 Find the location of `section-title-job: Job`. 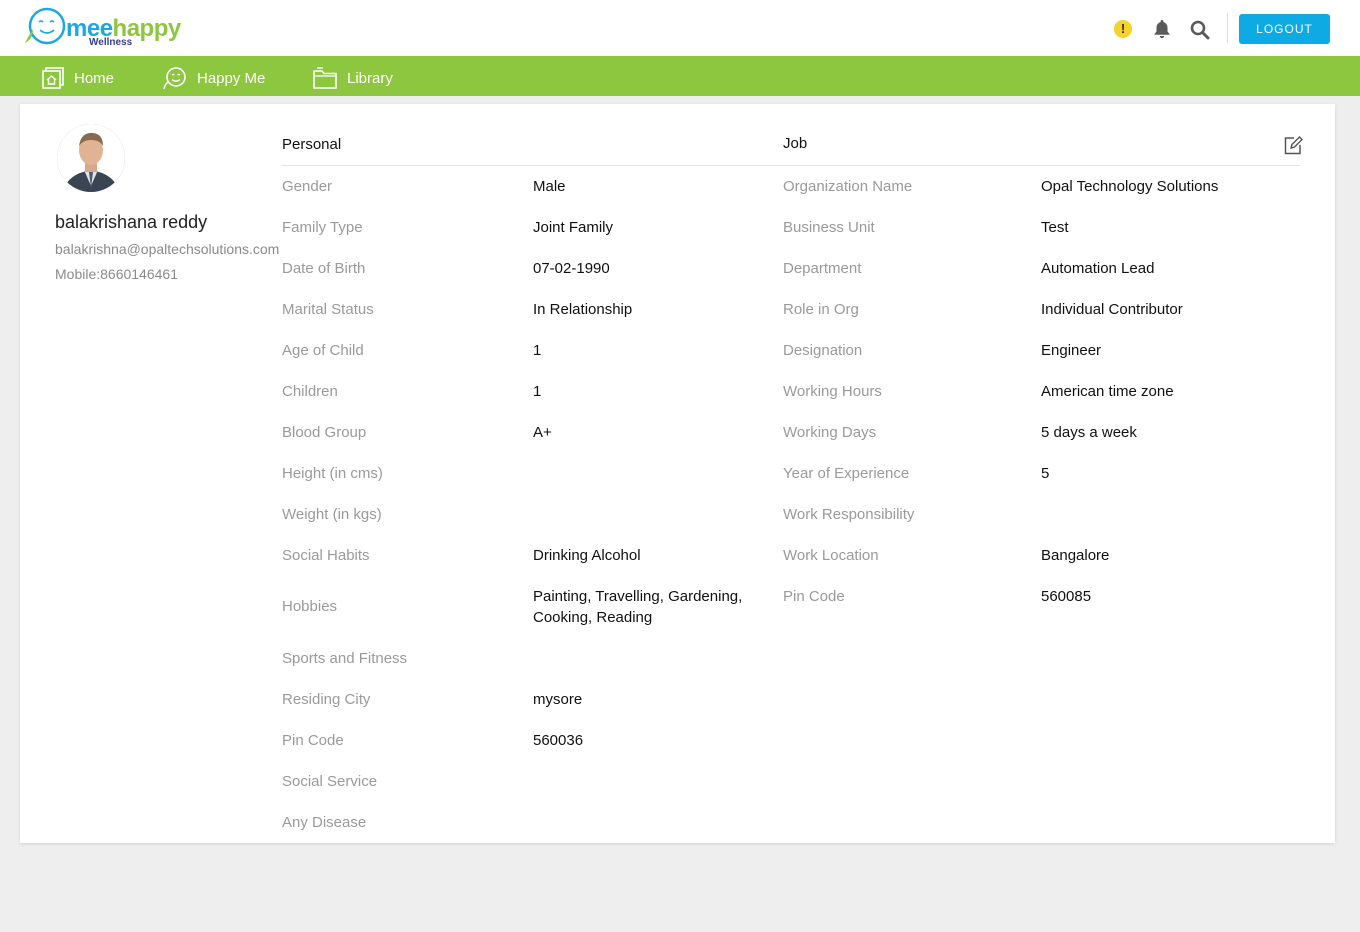

section-title-job: Job is located at coordinates (795, 143).